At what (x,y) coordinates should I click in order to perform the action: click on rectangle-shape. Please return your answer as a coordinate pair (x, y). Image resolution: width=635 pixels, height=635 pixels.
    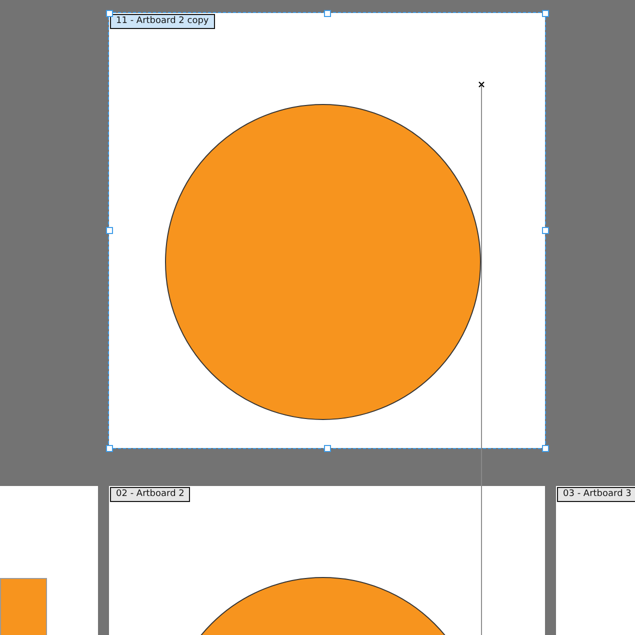
    Looking at the image, I should click on (23, 606).